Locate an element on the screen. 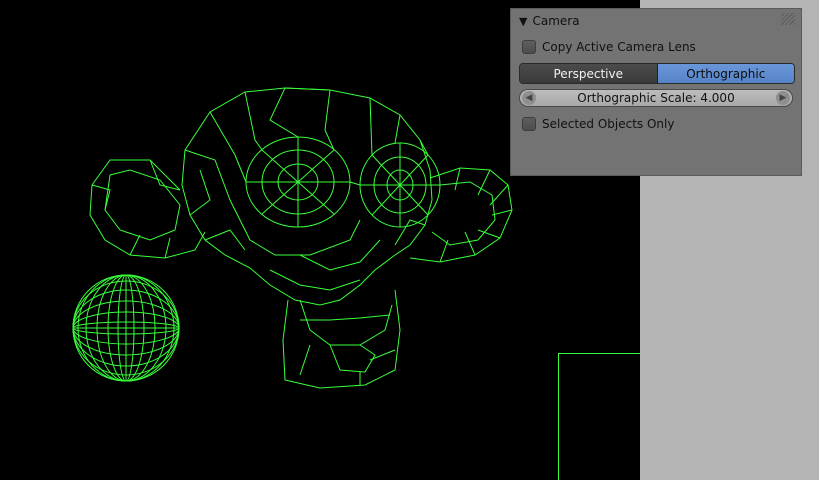 Image resolution: width=819 pixels, height=480 pixels. selected-only-option: Selected Objects Only is located at coordinates (598, 124).